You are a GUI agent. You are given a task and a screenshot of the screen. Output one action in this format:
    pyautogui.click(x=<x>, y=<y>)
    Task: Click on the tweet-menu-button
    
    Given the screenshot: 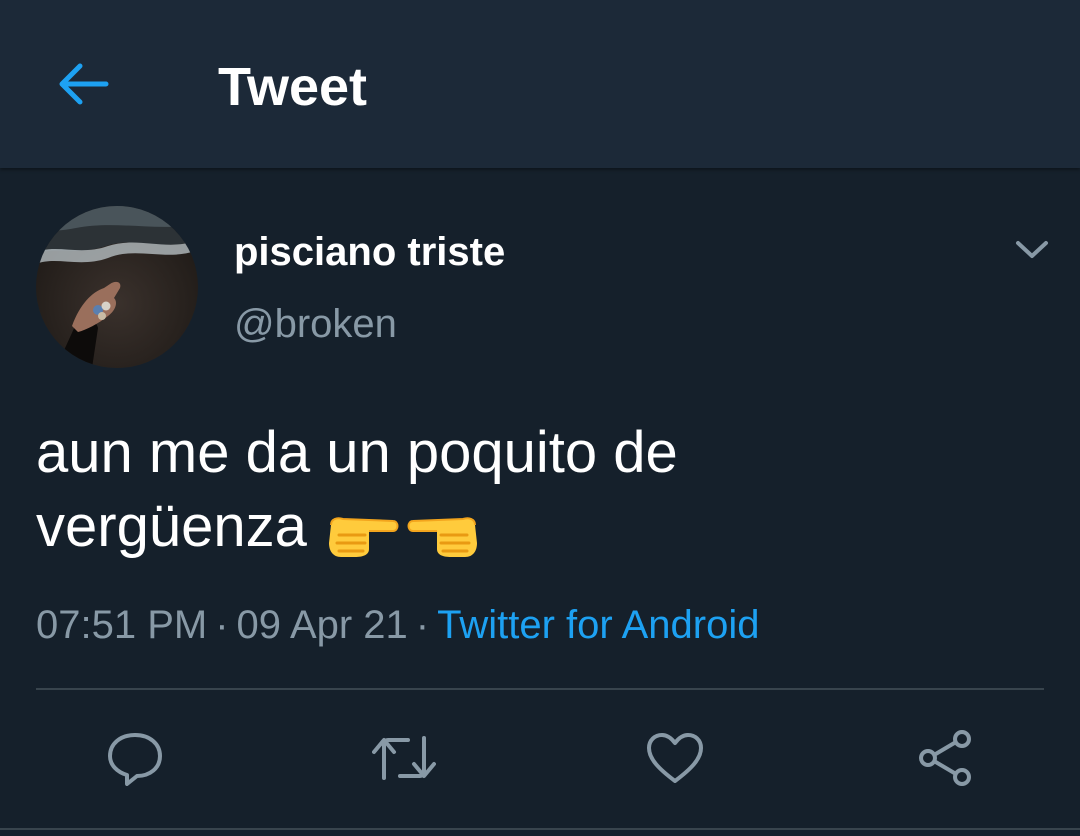 What is the action you would take?
    pyautogui.click(x=1032, y=250)
    